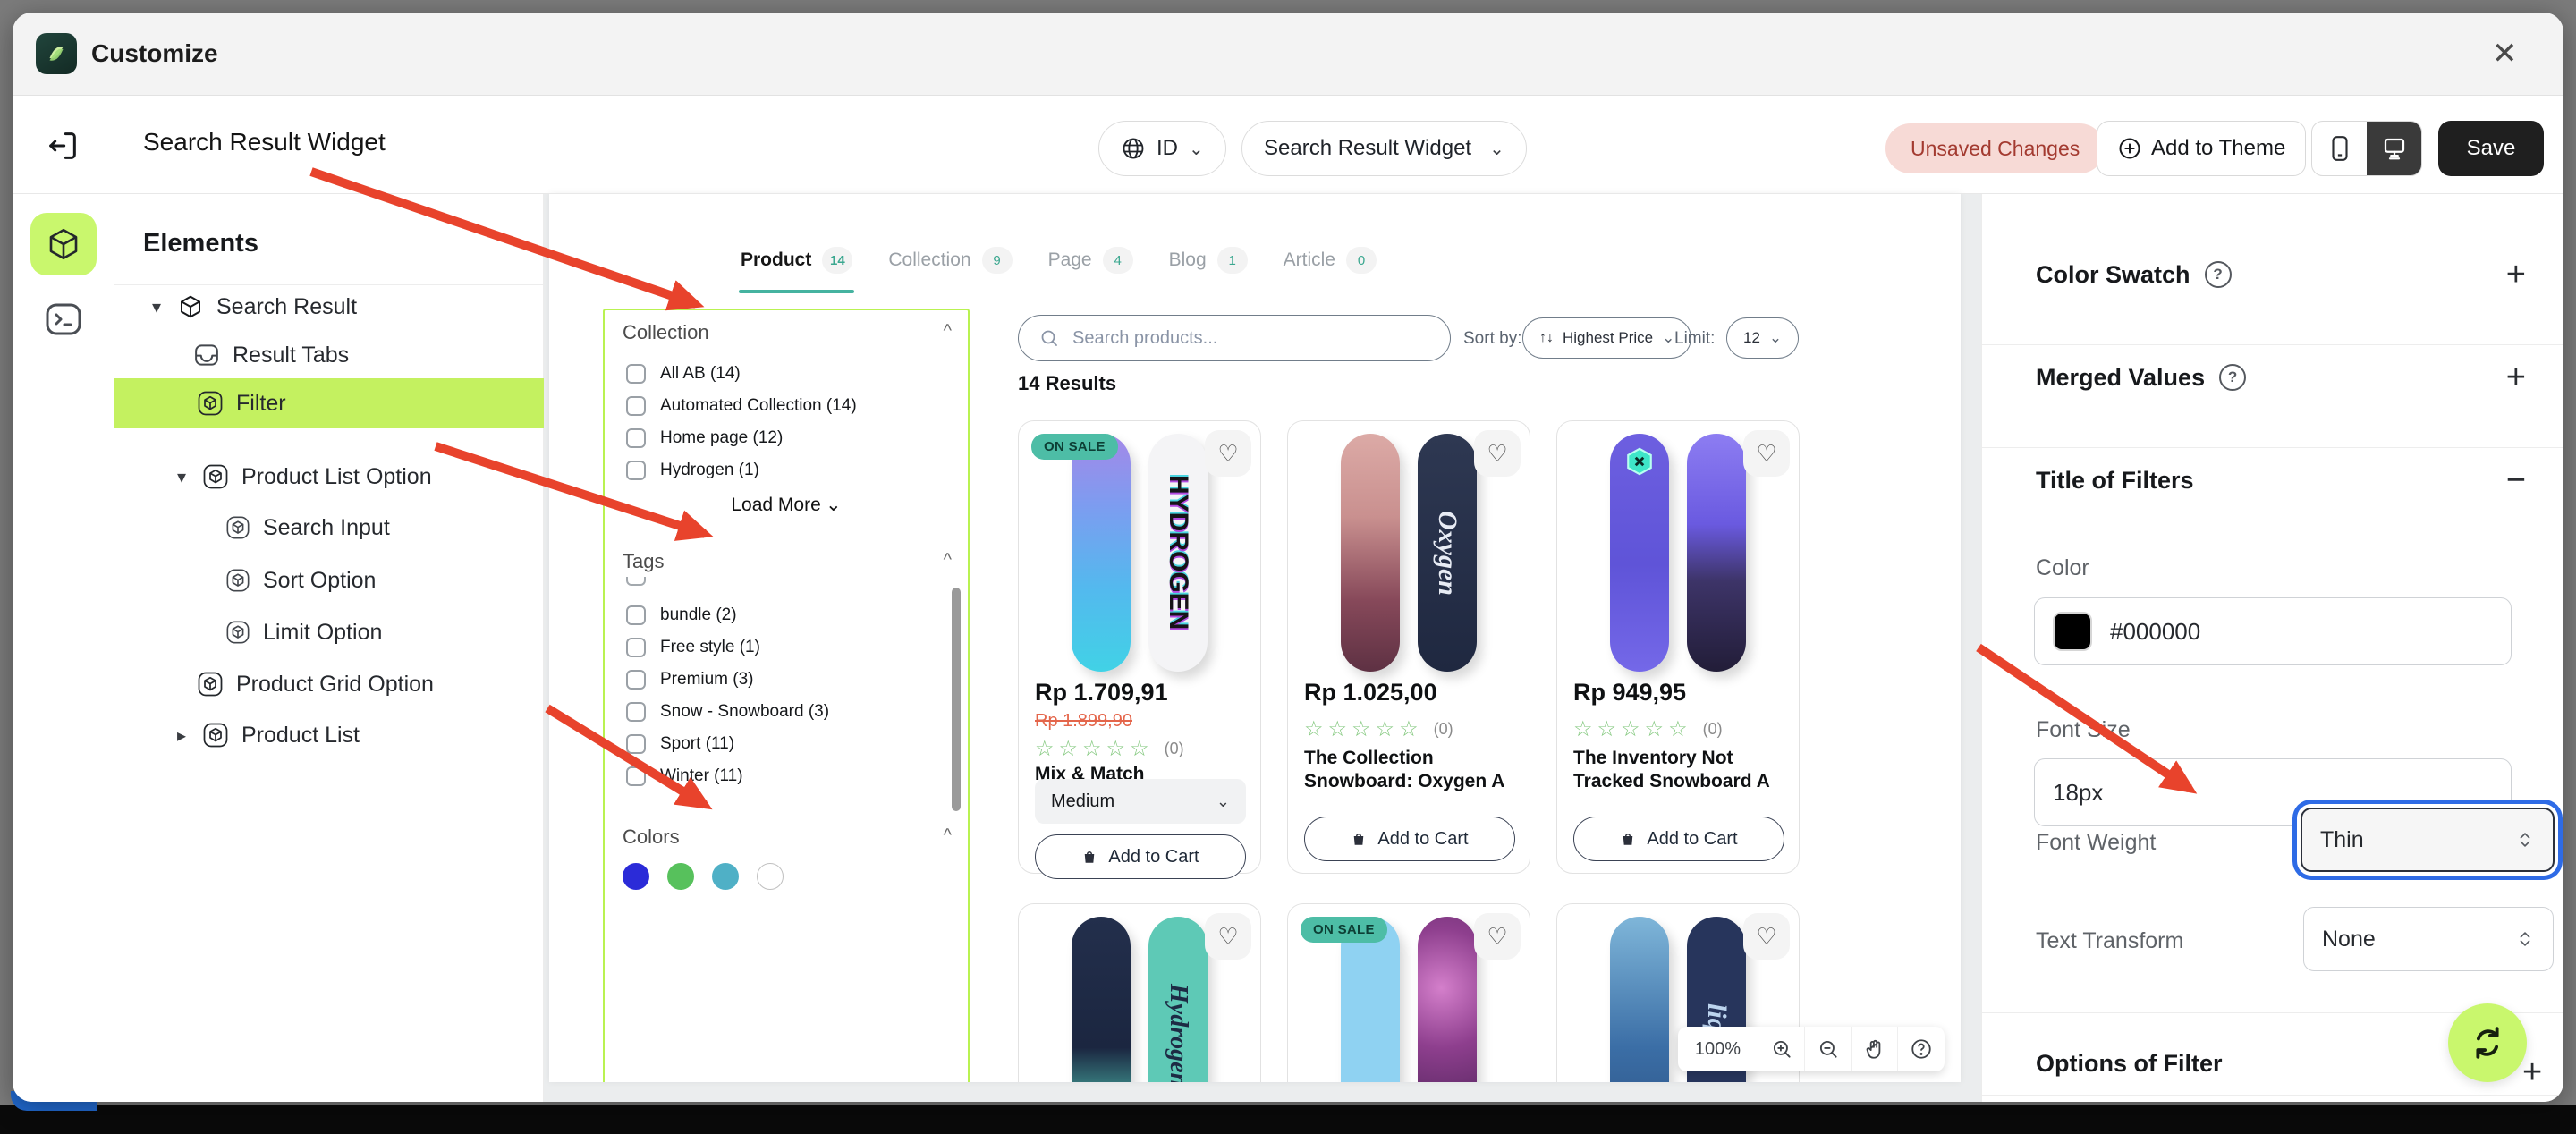 The height and width of the screenshot is (1134, 2576). Describe the element at coordinates (681, 615) in the screenshot. I see `filter-option: bundle (2)` at that location.